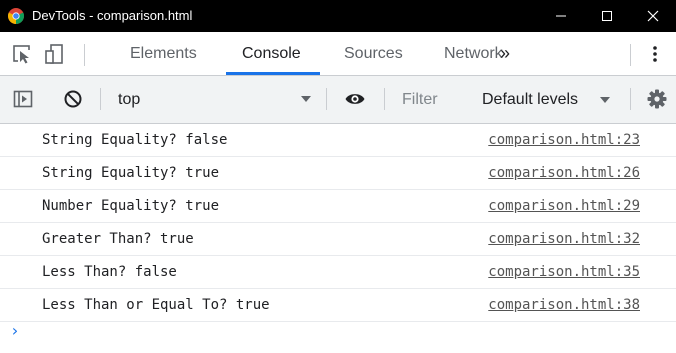  What do you see at coordinates (118, 239) in the screenshot?
I see `message-text: Greater Than? true` at bounding box center [118, 239].